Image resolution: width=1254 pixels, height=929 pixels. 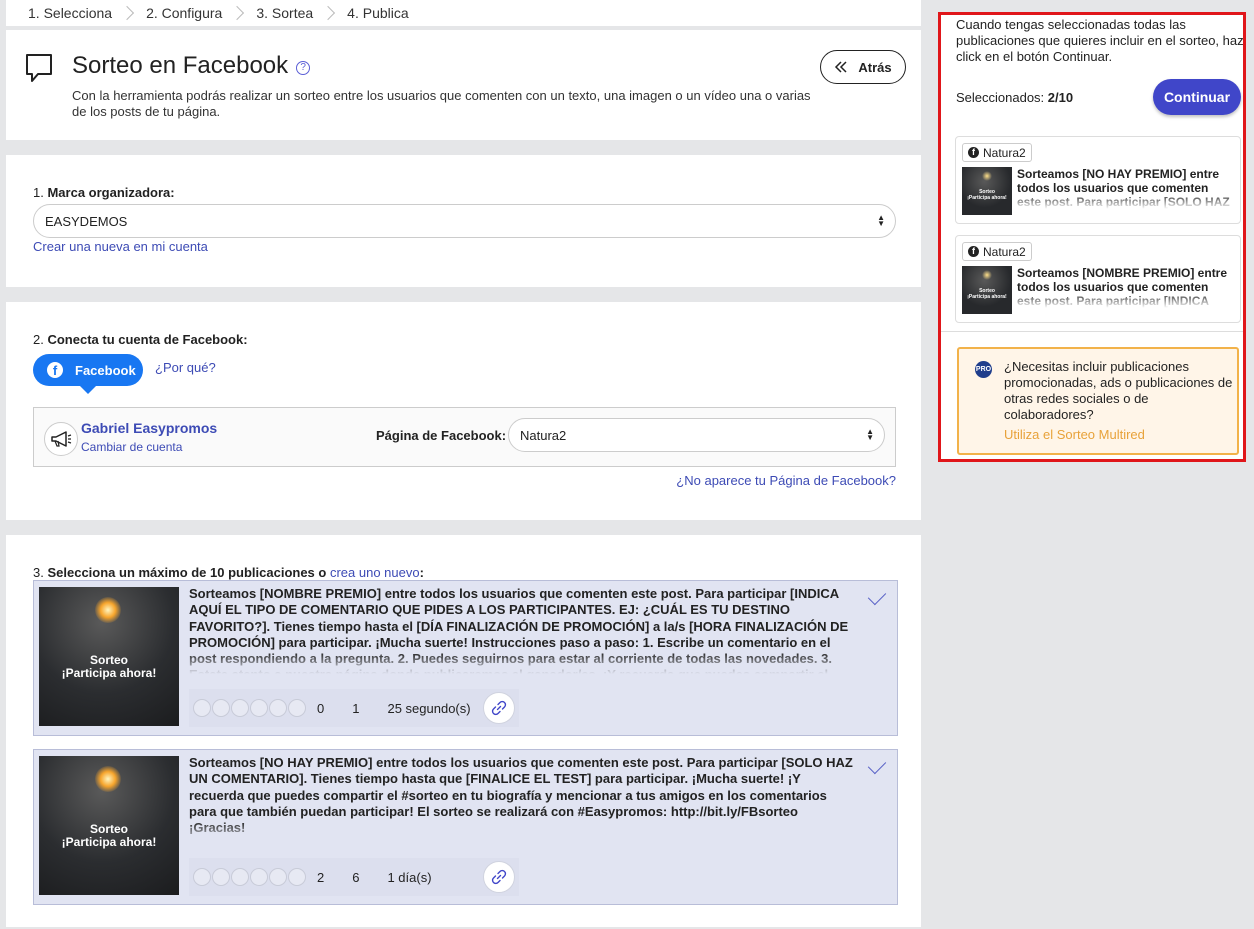 I want to click on selected-count: Seleccionados: 2/10, so click(x=1014, y=97).